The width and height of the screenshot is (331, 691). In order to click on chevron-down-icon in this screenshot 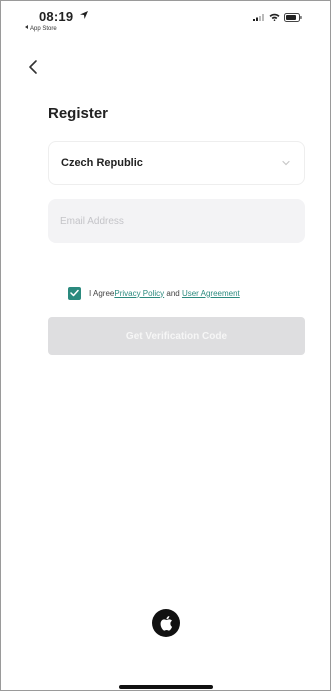, I will do `click(286, 163)`.